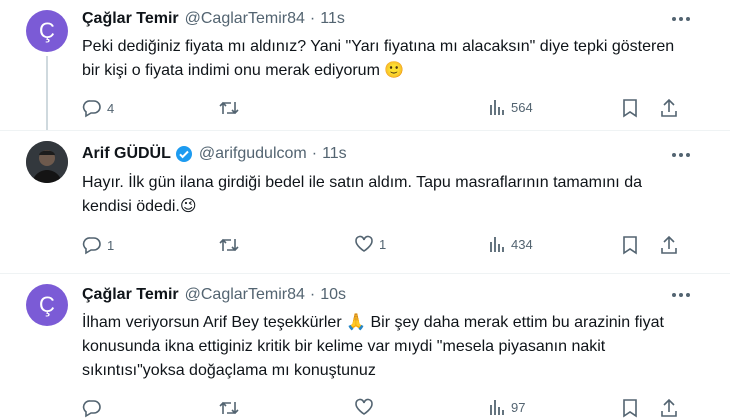  I want to click on views-count: 564, so click(522, 107).